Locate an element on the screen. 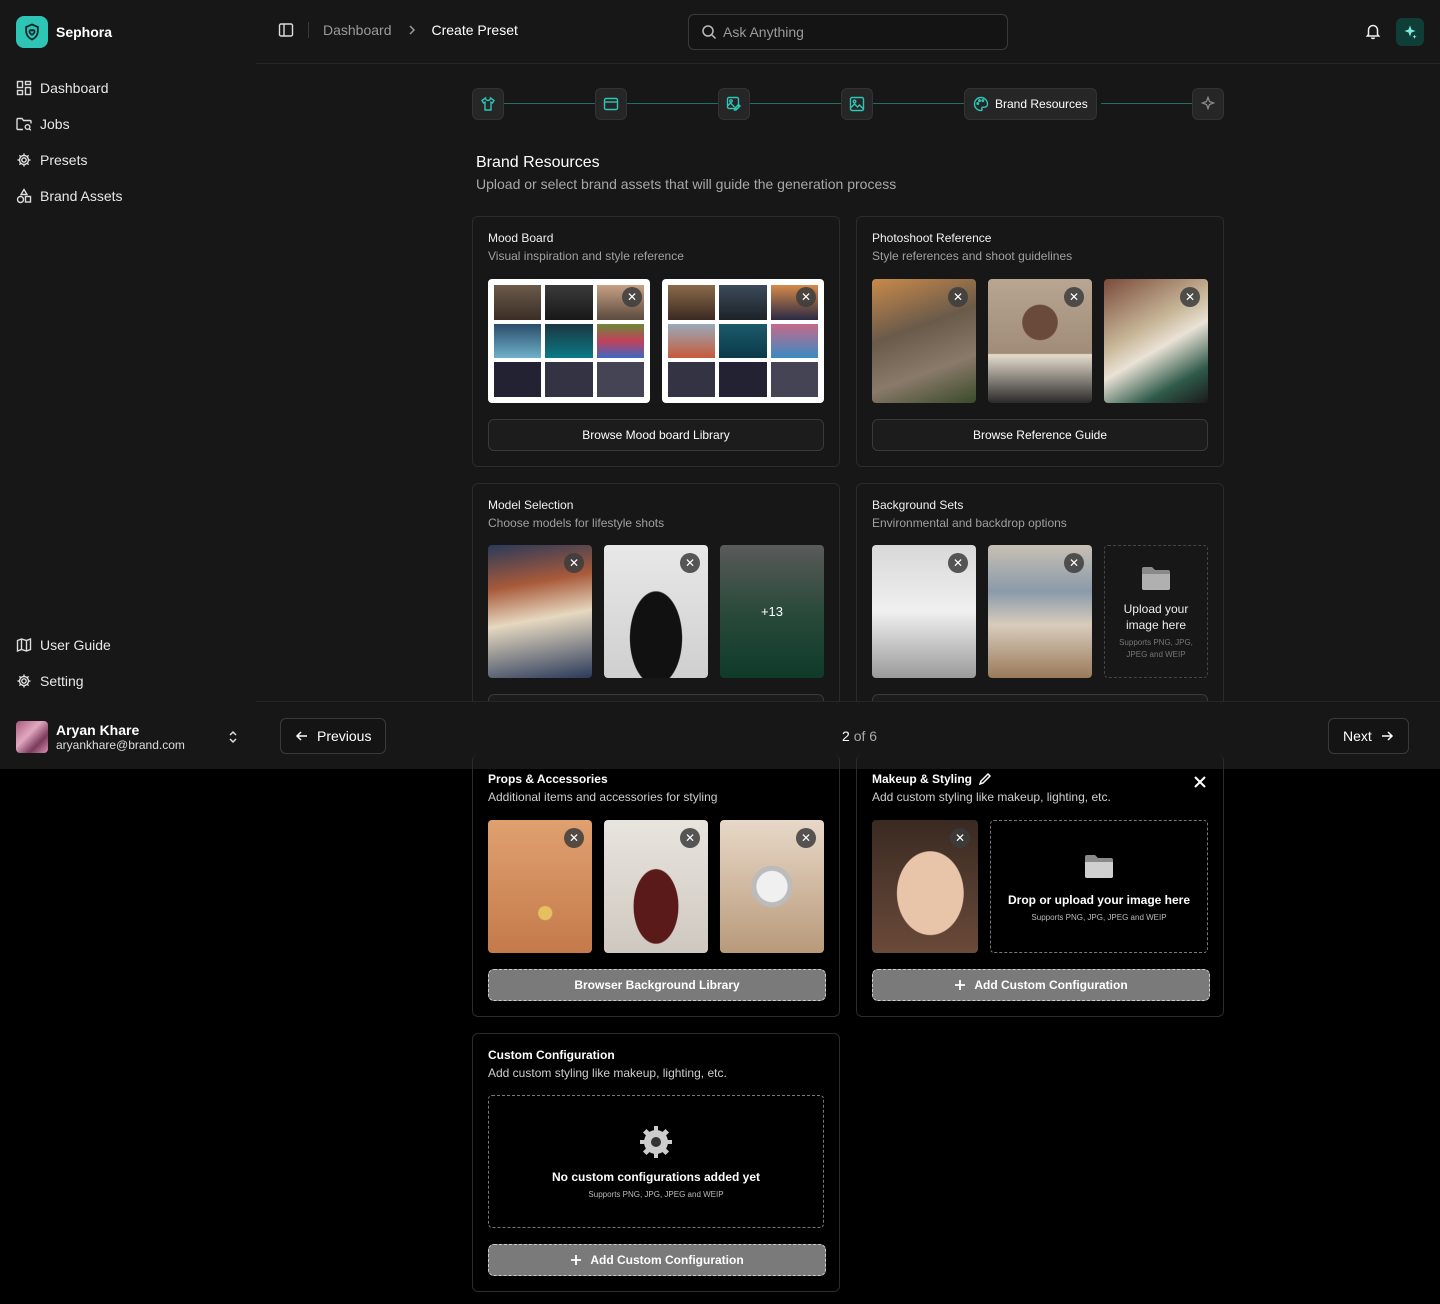 This screenshot has width=1440, height=1304. background-library-button is located at coordinates (1040, 697).